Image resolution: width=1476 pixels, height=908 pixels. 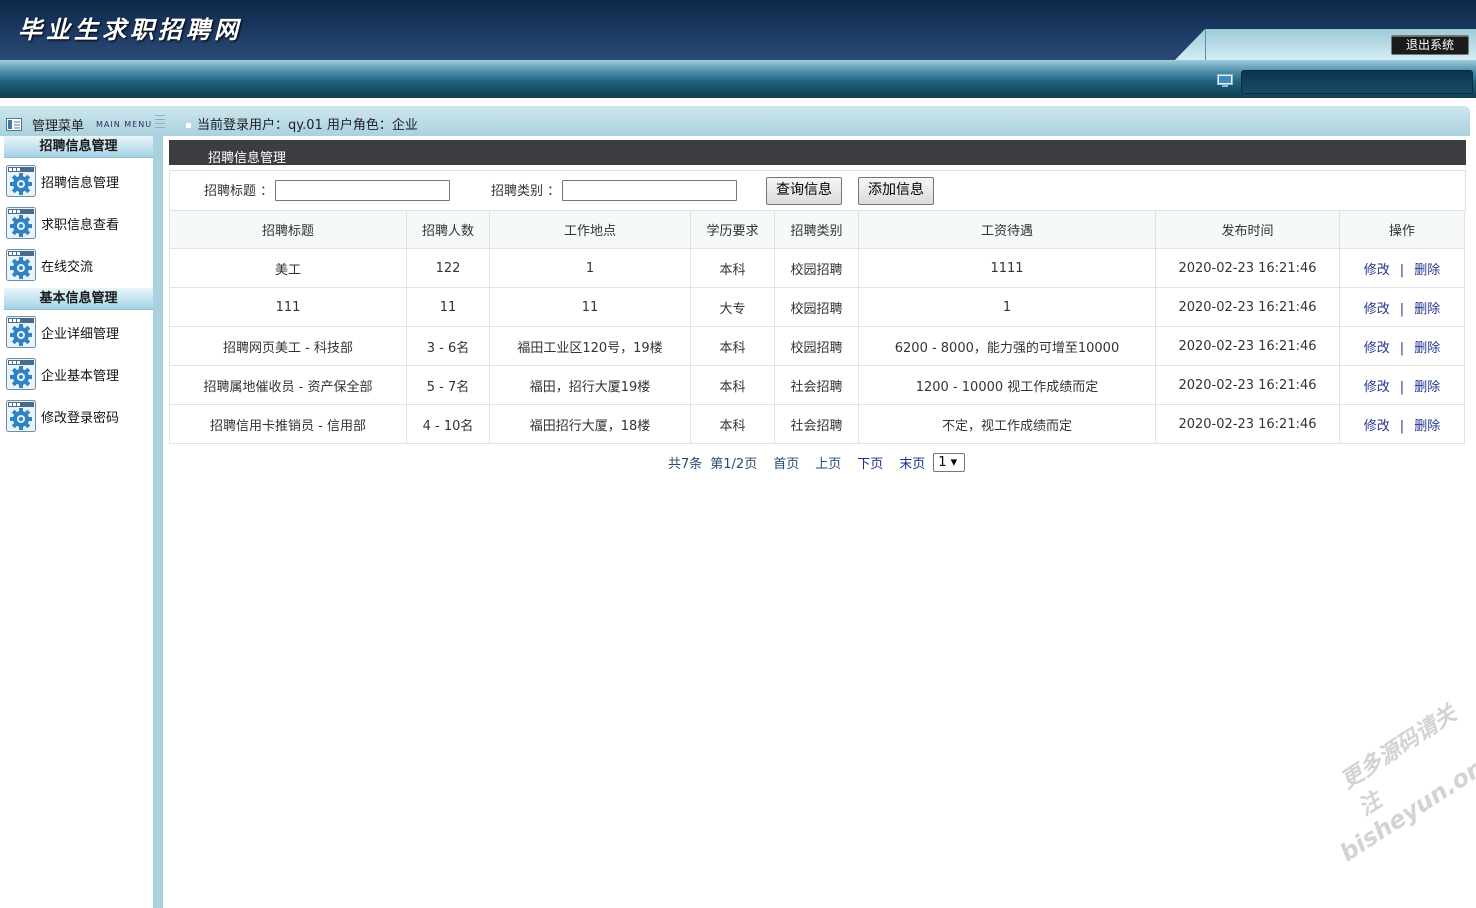 I want to click on table-row: 111 11 11 大专 校园招聘 1 2020-02-23 16:21:46 修改 | 删除, so click(x=817, y=307).